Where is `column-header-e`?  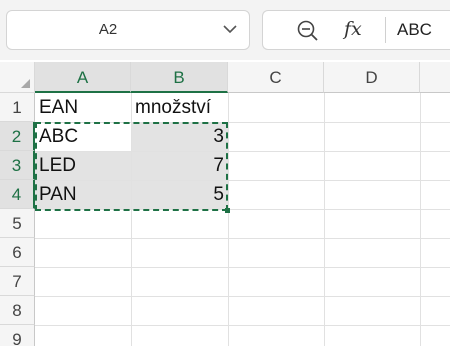
column-header-e is located at coordinates (435, 77).